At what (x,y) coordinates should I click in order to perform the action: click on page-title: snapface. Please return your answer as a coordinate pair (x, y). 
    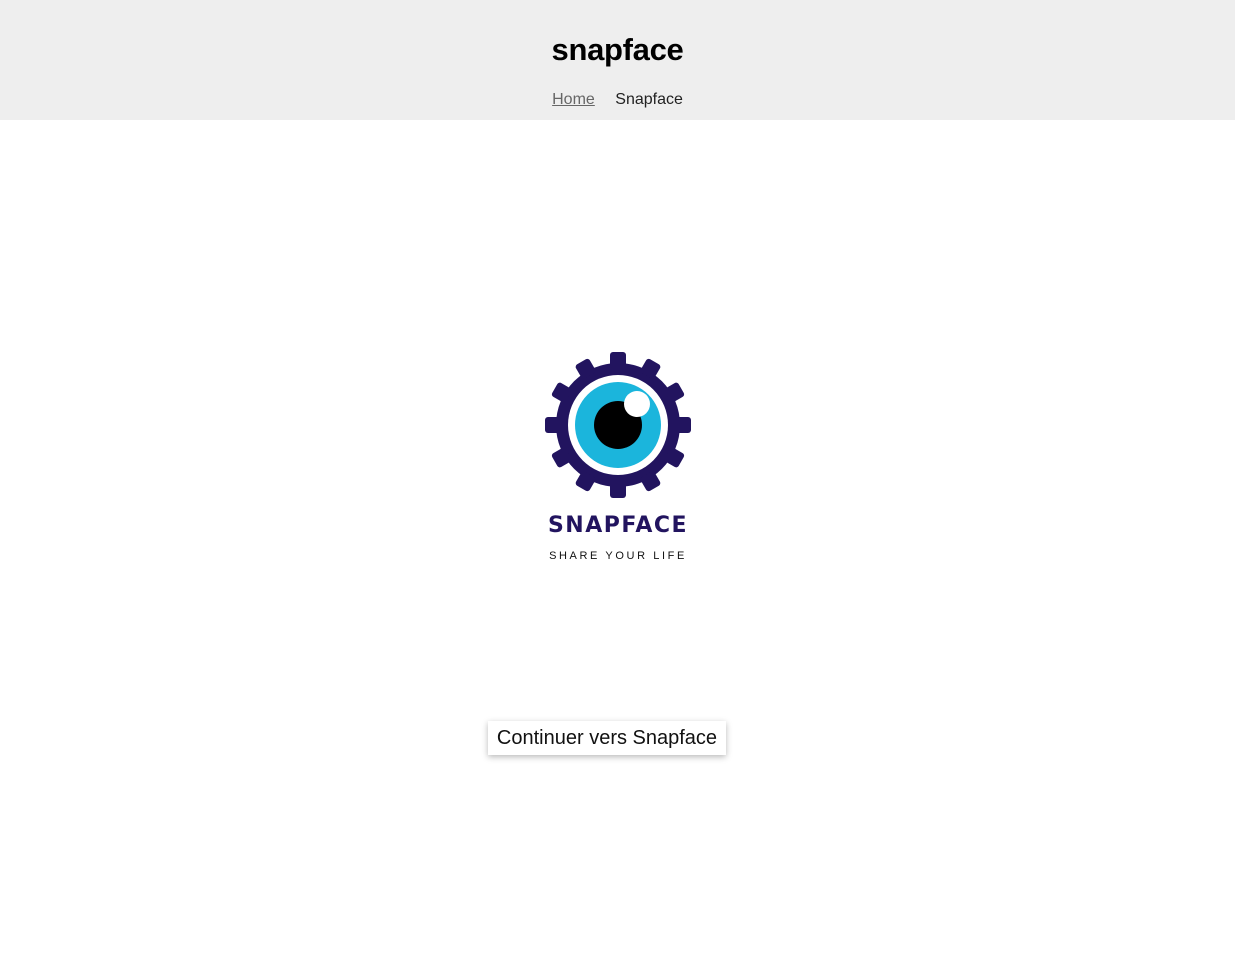
    Looking at the image, I should click on (617, 49).